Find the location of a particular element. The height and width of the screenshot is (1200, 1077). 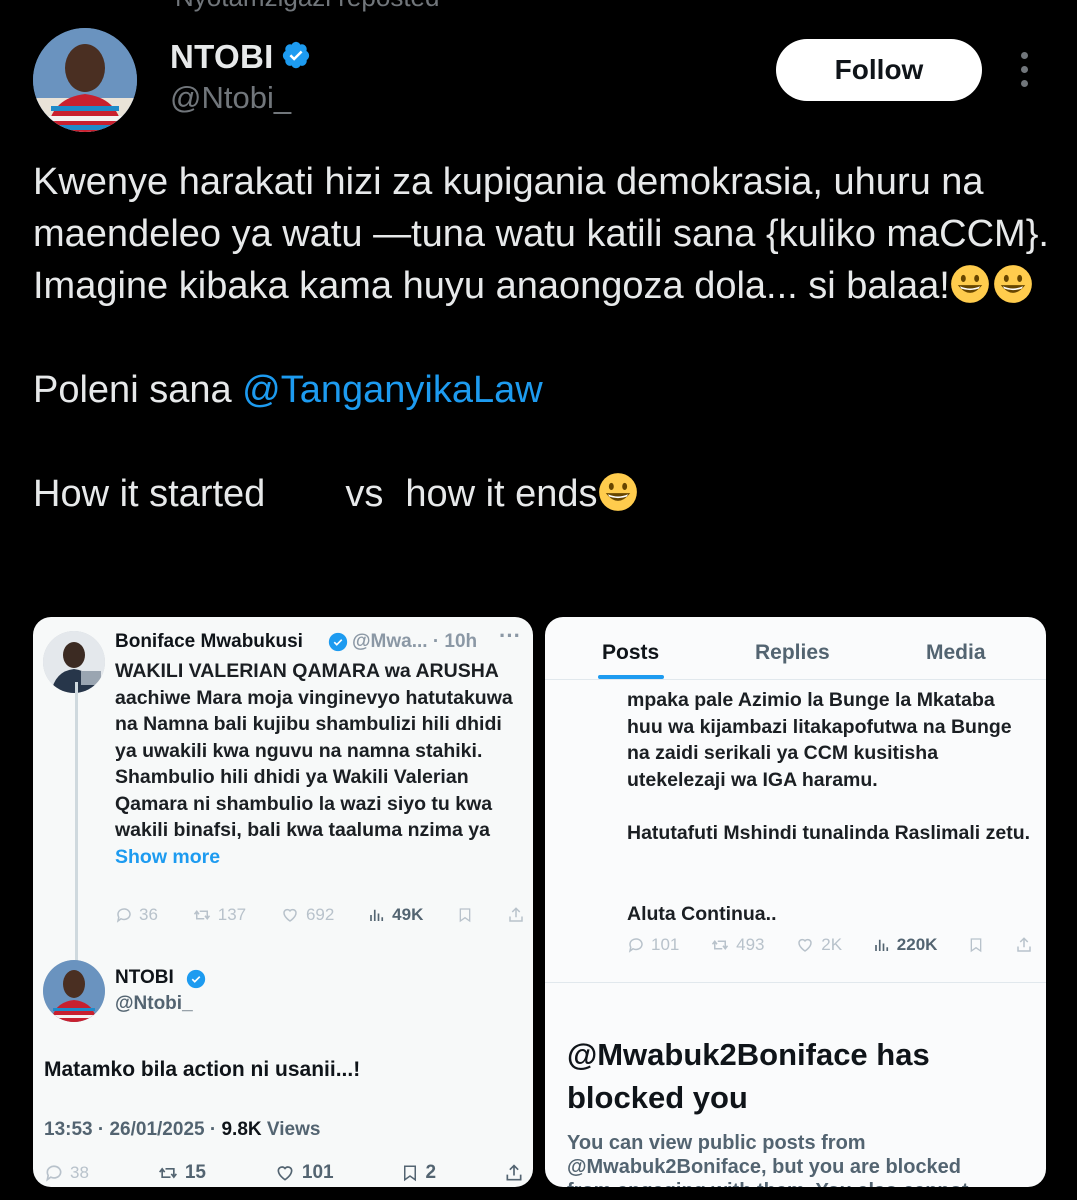

author-handle: @Ntobi_ is located at coordinates (230, 98).